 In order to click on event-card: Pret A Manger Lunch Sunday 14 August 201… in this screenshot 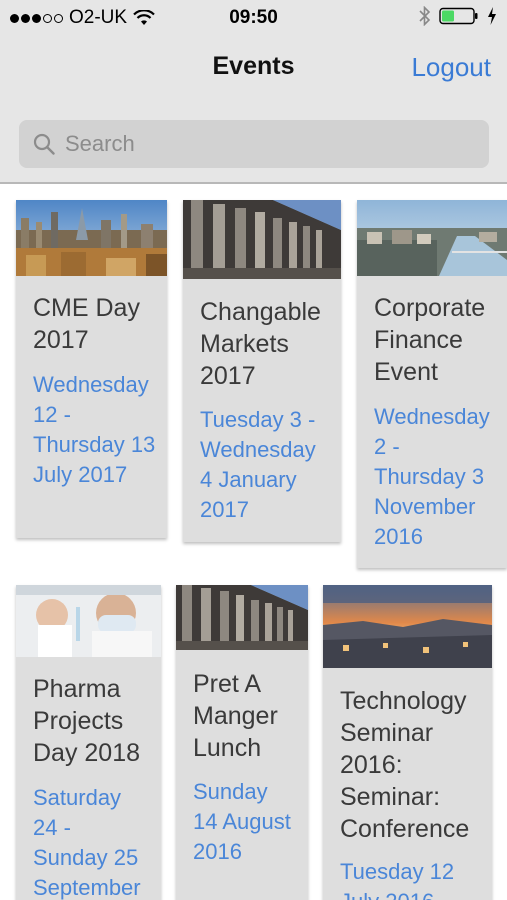, I will do `click(242, 742)`.